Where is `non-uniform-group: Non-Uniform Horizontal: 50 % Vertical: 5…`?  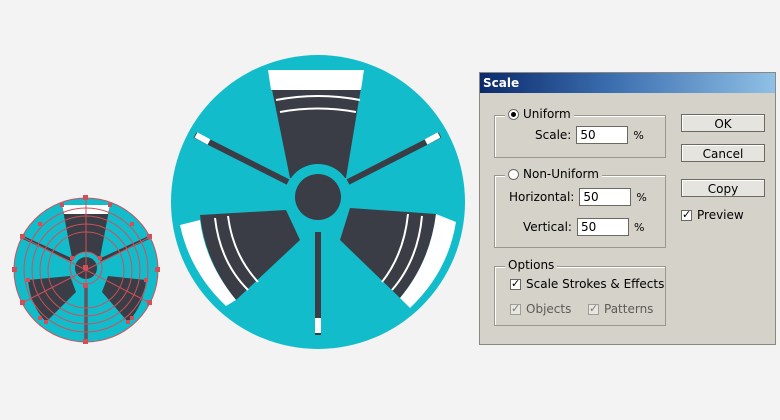 non-uniform-group: Non-Uniform Horizontal: 50 % Vertical: 5… is located at coordinates (580, 207).